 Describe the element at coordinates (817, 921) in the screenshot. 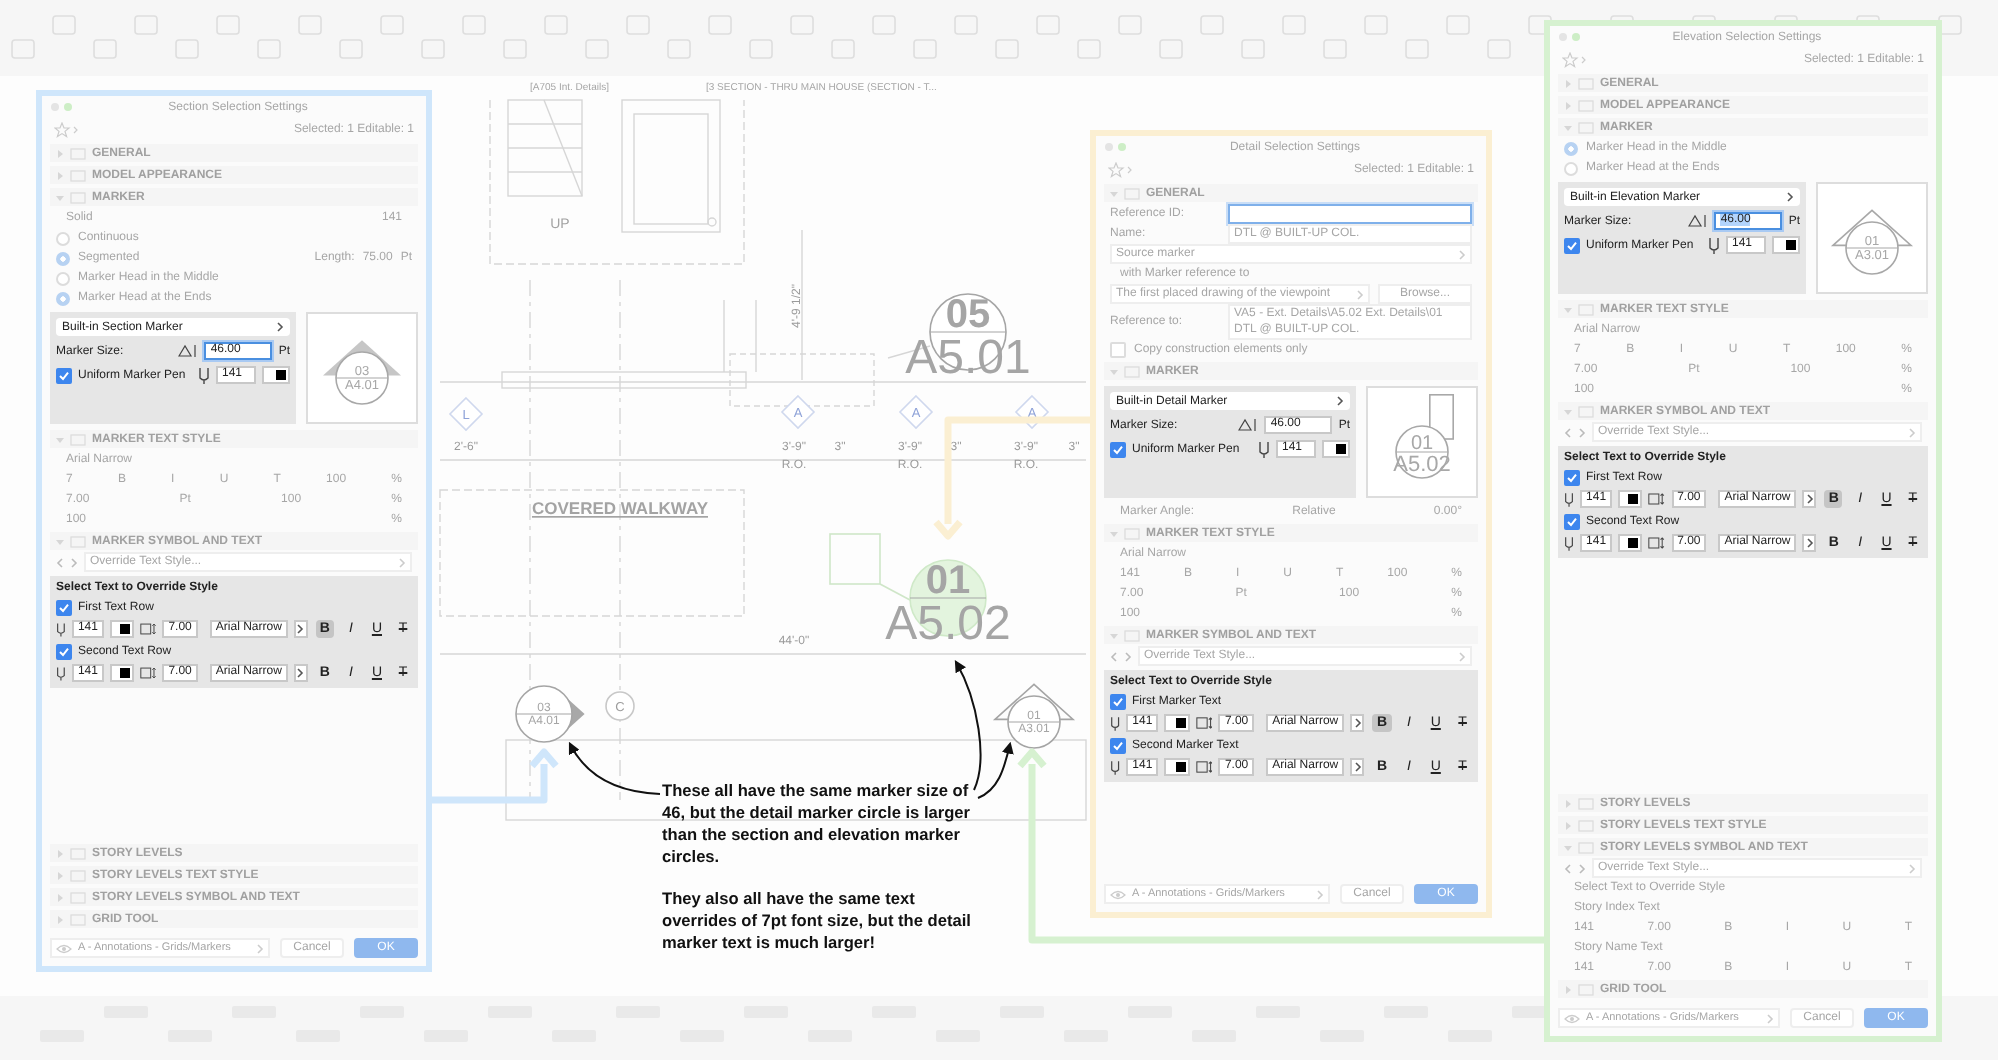

I see `annotation-text: They also all have the same text overrides of 7pt font size, but the detail marker text is much larger!` at that location.